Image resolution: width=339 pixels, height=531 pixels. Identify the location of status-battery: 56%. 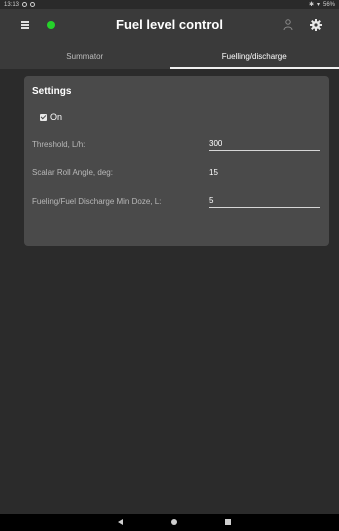
(328, 4).